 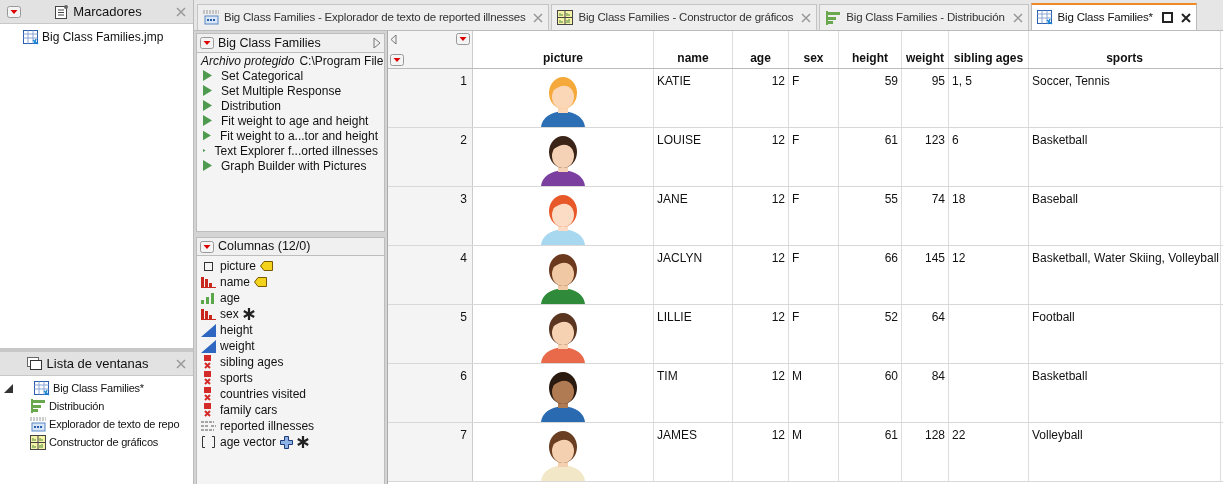 I want to click on column-item: family cars, so click(x=249, y=410).